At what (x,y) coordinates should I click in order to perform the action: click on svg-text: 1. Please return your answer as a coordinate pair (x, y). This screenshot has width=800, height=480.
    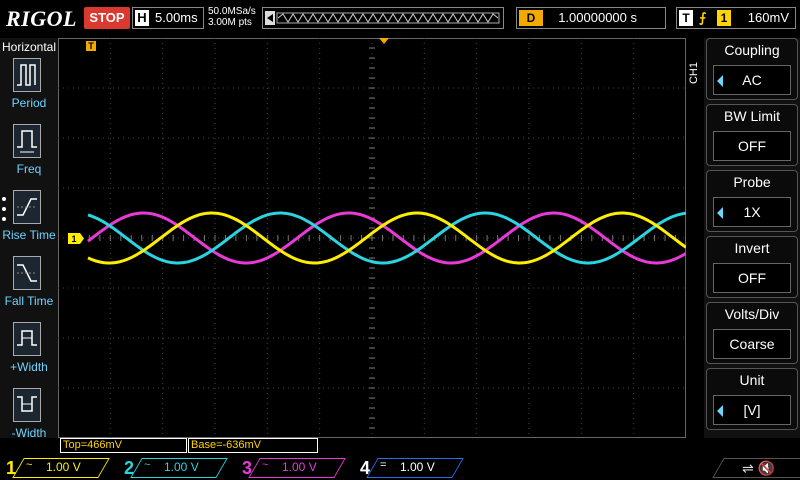
    Looking at the image, I should click on (73, 239).